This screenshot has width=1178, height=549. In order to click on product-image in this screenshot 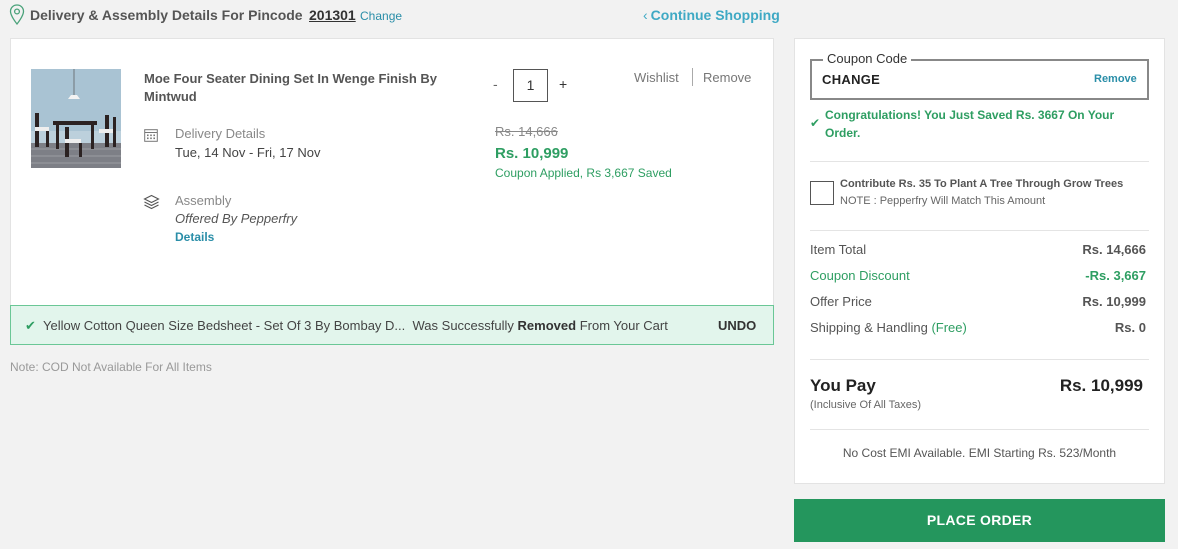, I will do `click(76, 118)`.